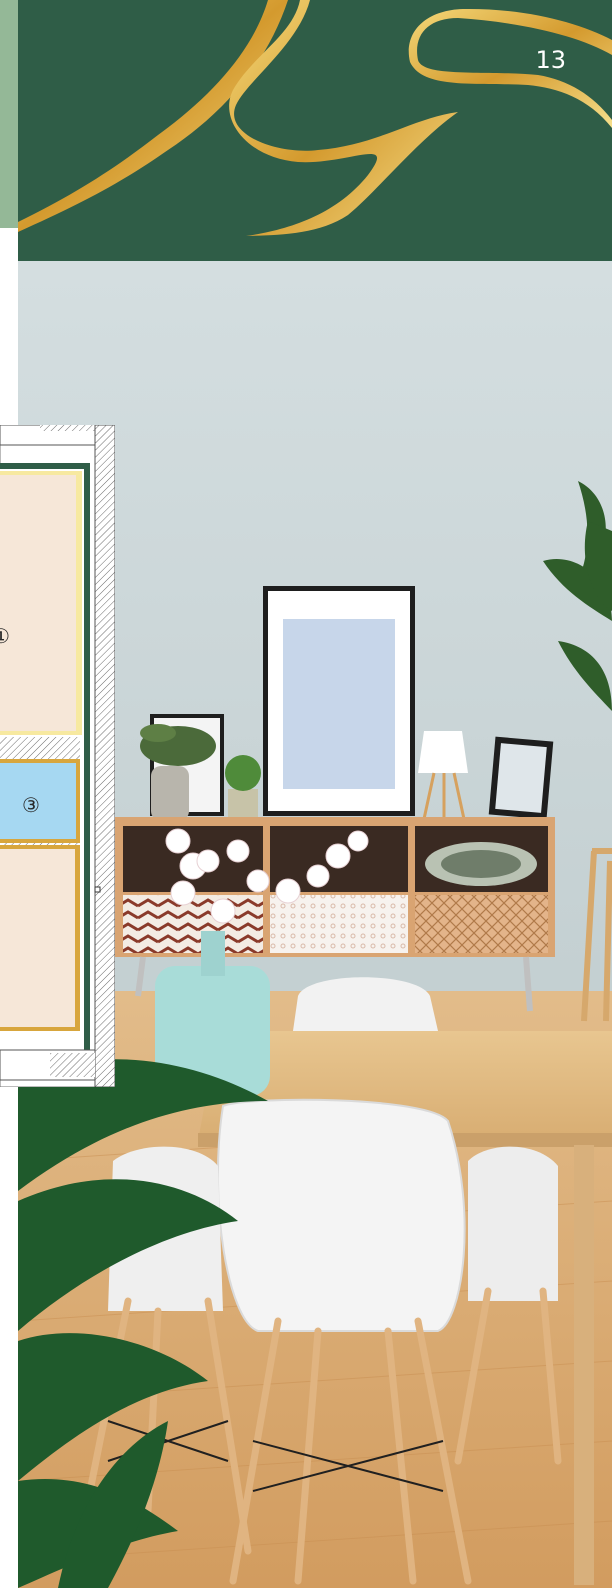 The width and height of the screenshot is (612, 1588). What do you see at coordinates (550, 60) in the screenshot?
I see `page-number: 13` at bounding box center [550, 60].